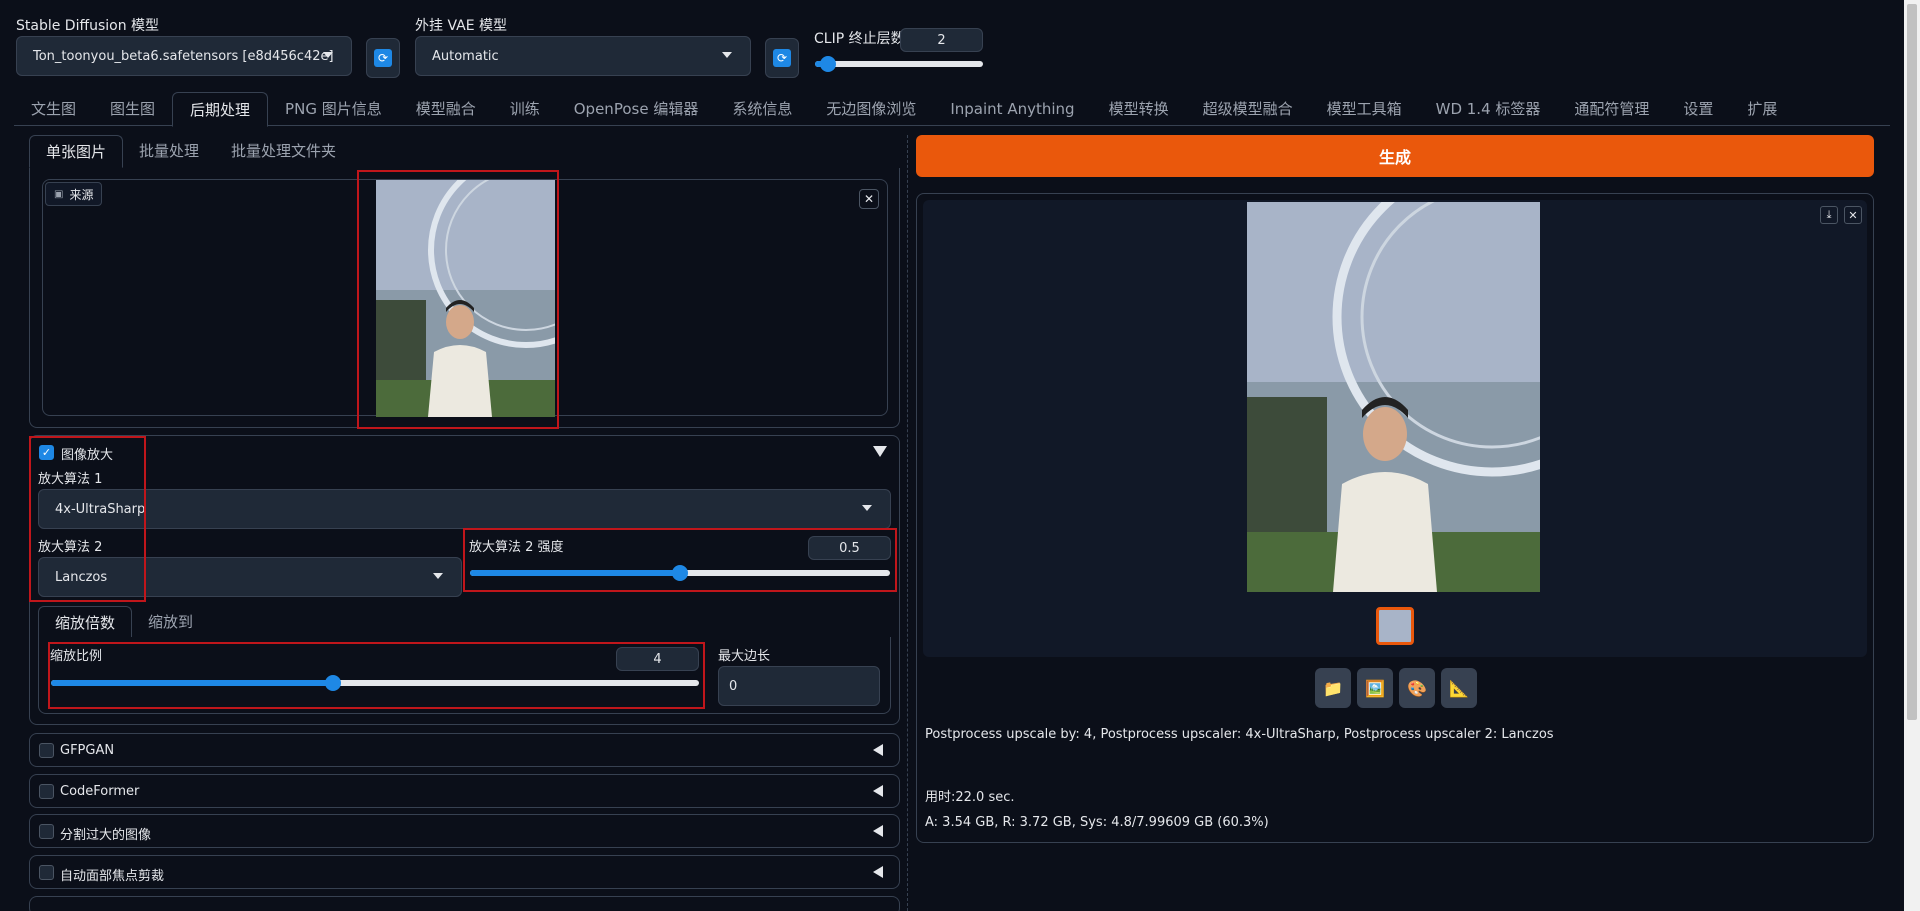 This screenshot has width=1920, height=911. Describe the element at coordinates (461, 26) in the screenshot. I see `vae-label: 外挂 VAE 模型` at that location.